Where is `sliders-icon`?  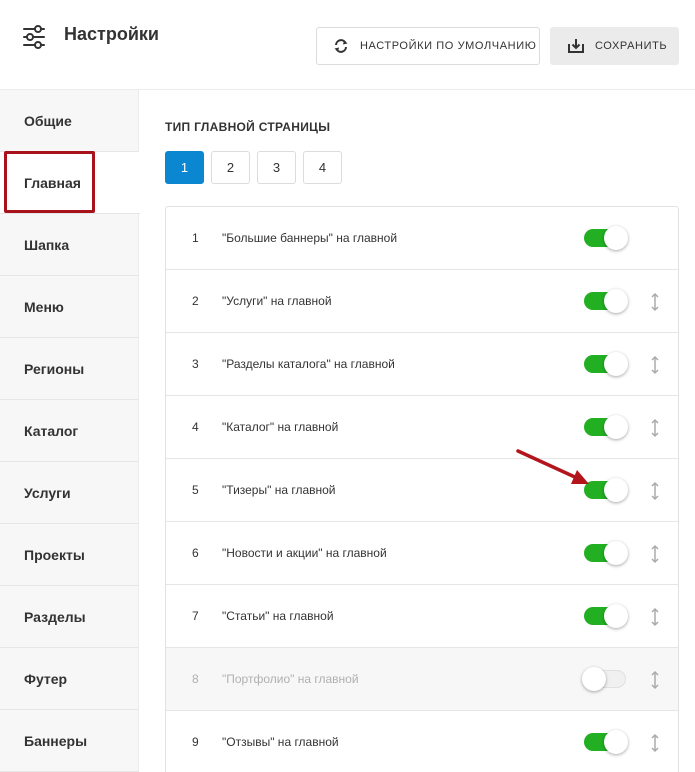
sliders-icon is located at coordinates (34, 37).